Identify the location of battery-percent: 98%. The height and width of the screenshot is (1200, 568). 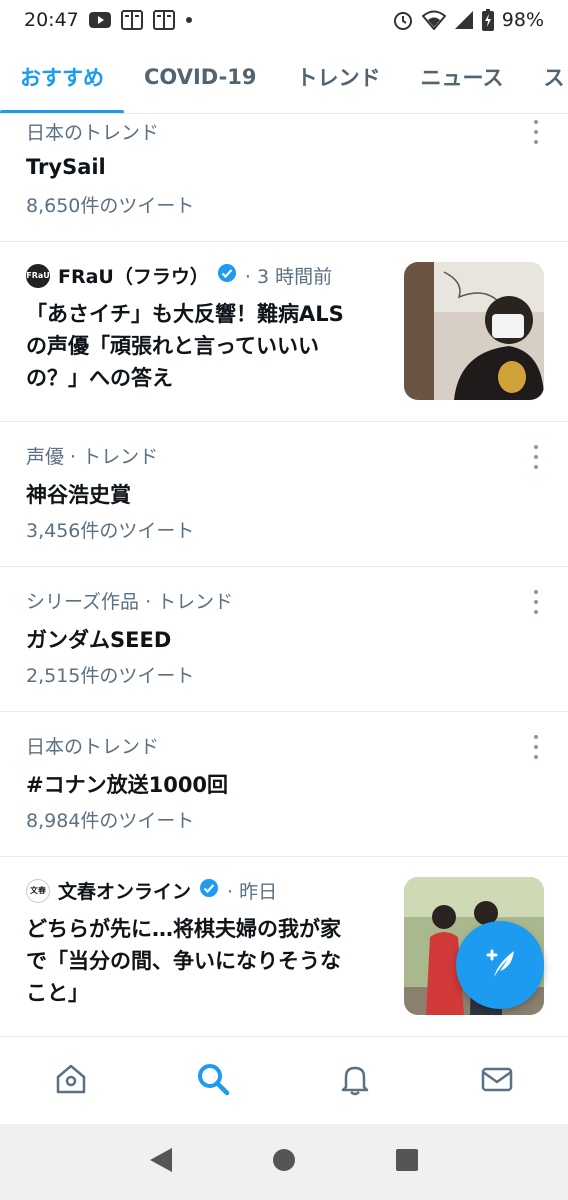
(522, 20).